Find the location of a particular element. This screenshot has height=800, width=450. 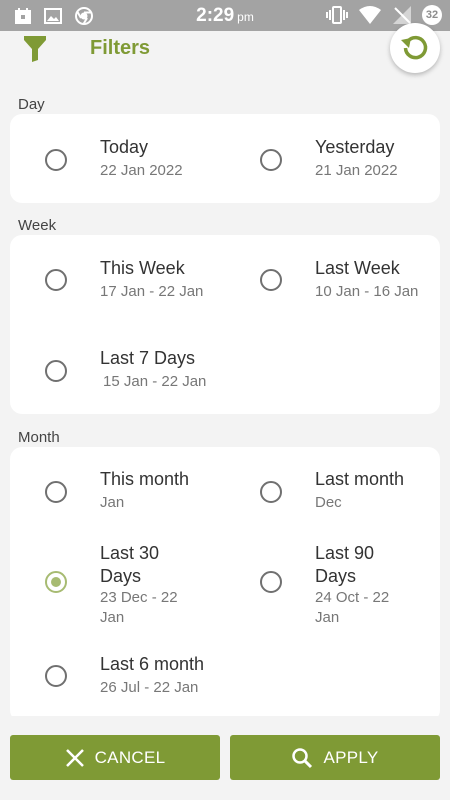

option-label: This month is located at coordinates (145, 479).